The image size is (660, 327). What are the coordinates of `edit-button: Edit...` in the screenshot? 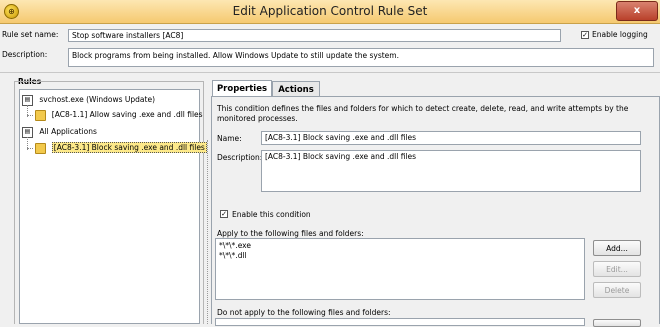 It's located at (617, 269).